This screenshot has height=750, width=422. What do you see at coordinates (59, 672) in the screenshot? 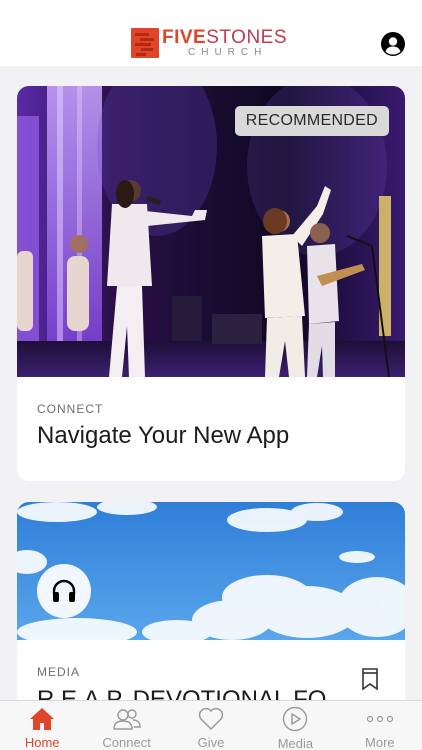
I see `card-category: MEDIA` at bounding box center [59, 672].